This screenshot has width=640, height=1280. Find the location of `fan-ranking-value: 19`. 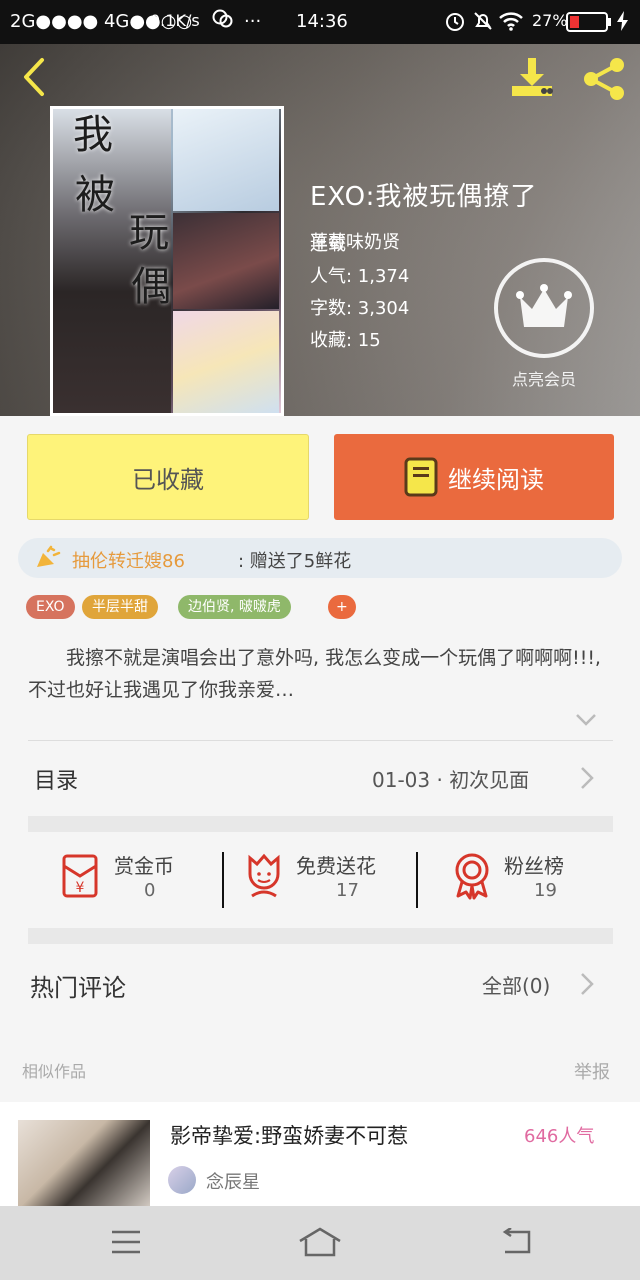

fan-ranking-value: 19 is located at coordinates (545, 890).